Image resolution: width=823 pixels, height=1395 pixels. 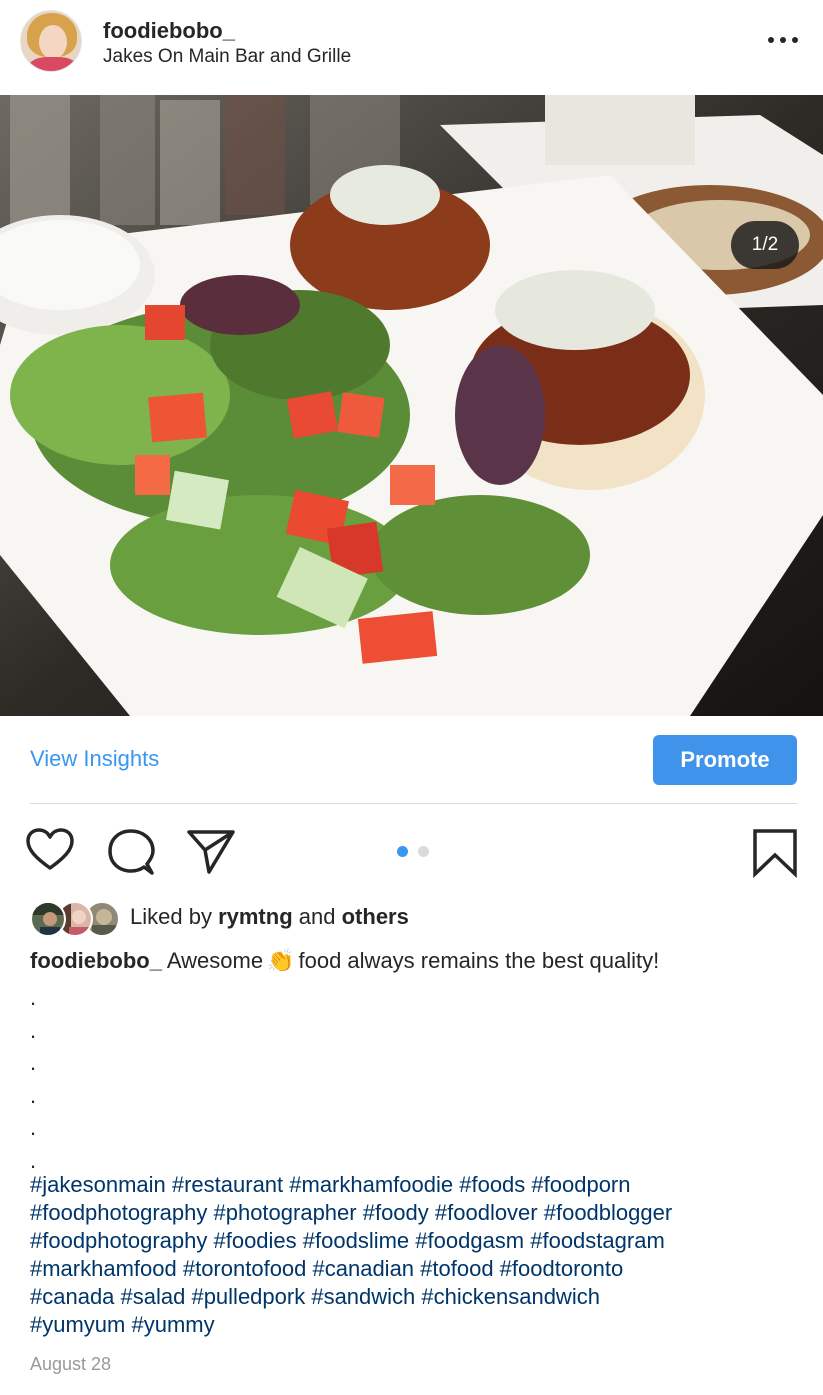 What do you see at coordinates (40, 1079) in the screenshot?
I see `caption-dots: . . . . . .` at bounding box center [40, 1079].